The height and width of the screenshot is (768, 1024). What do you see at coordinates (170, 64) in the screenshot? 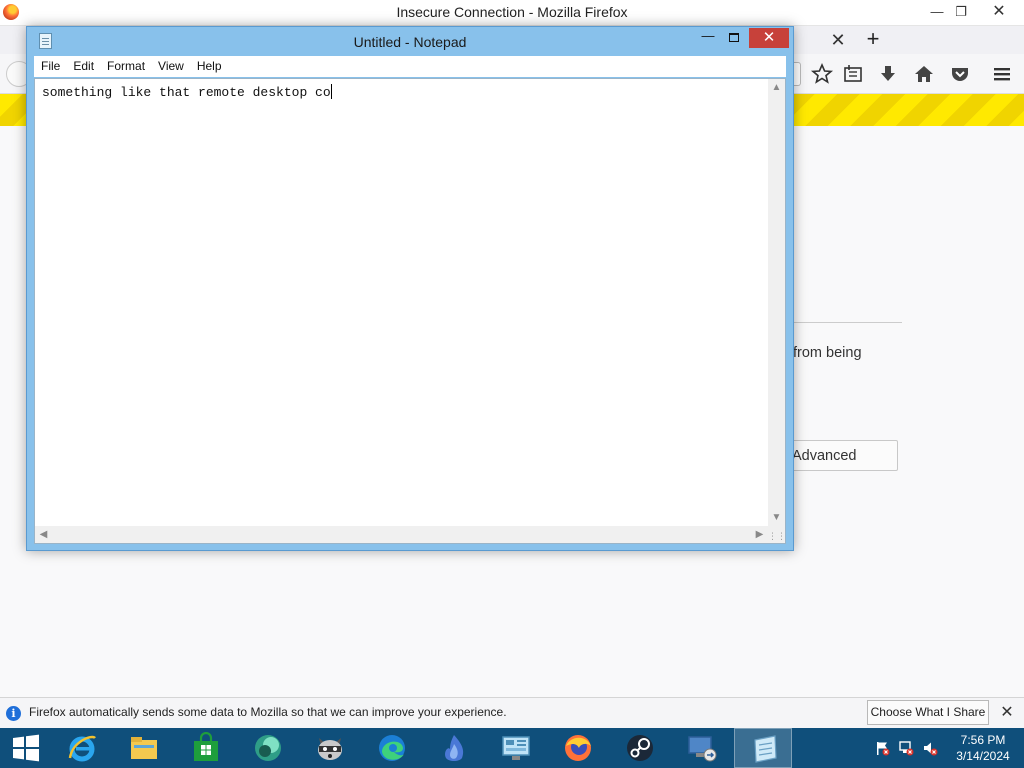
I see `menu-view: View` at bounding box center [170, 64].